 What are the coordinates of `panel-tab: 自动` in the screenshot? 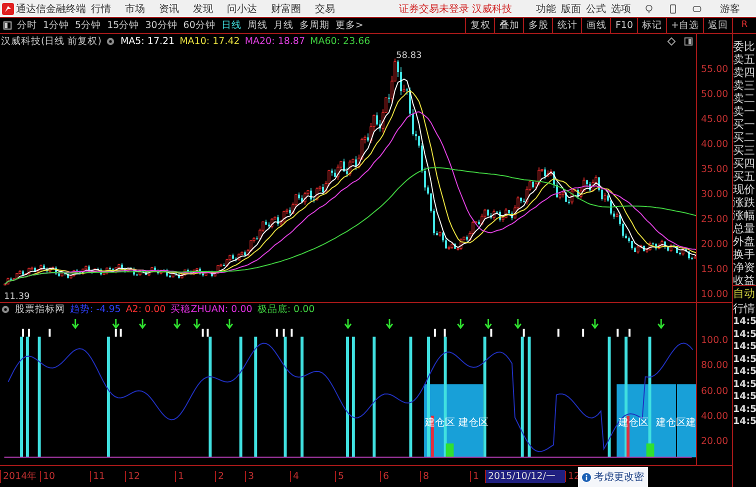 It's located at (744, 293).